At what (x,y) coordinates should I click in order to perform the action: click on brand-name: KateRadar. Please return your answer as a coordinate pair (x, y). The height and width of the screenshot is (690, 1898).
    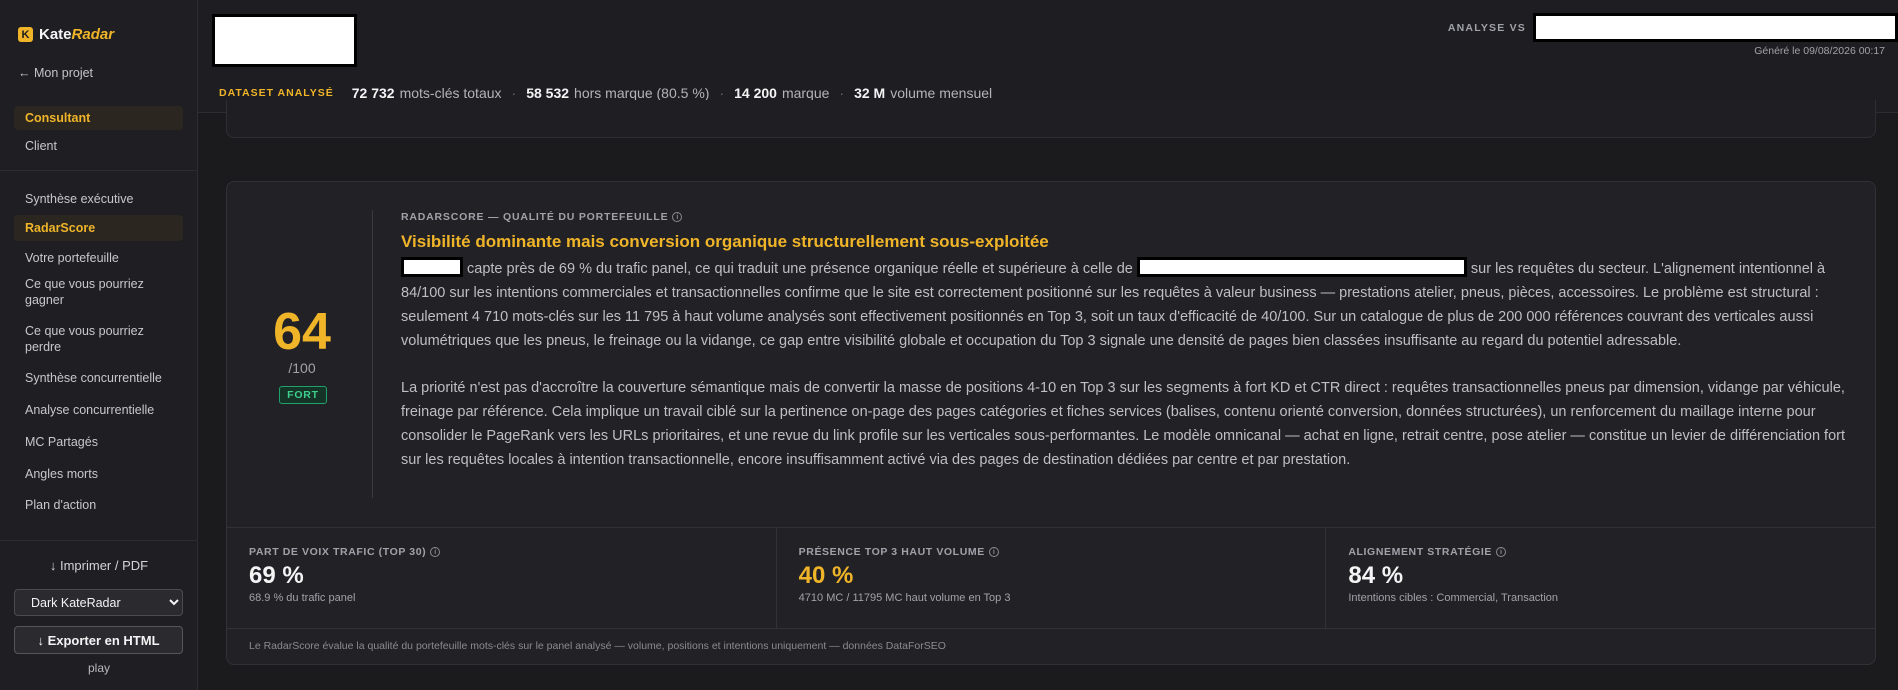
    Looking at the image, I should click on (77, 34).